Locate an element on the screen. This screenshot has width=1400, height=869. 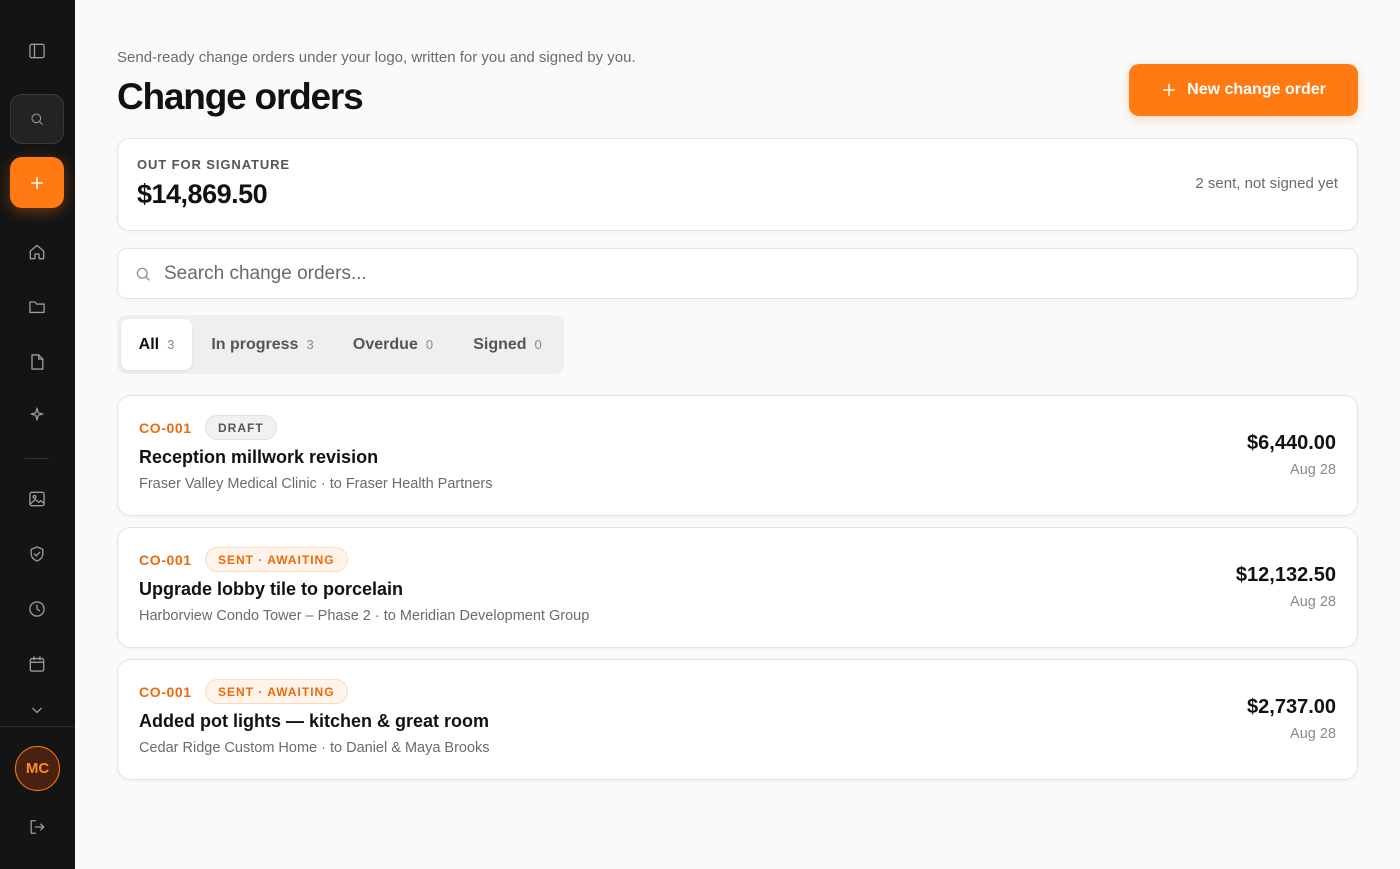
sidebar-item-ai is located at coordinates (37, 414).